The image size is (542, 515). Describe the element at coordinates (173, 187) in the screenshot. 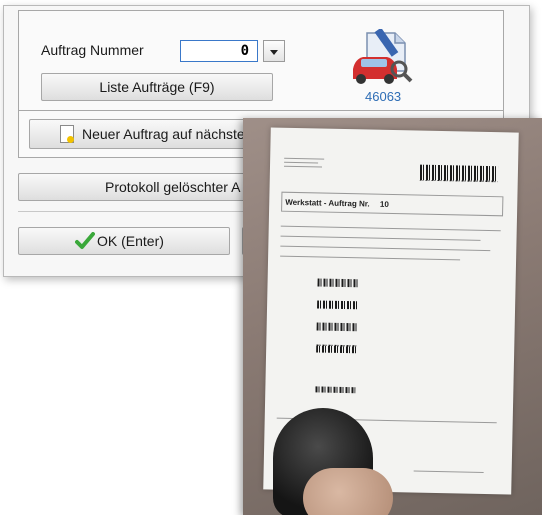

I see `deleted-log-label: Protokoll gelöschter A` at that location.